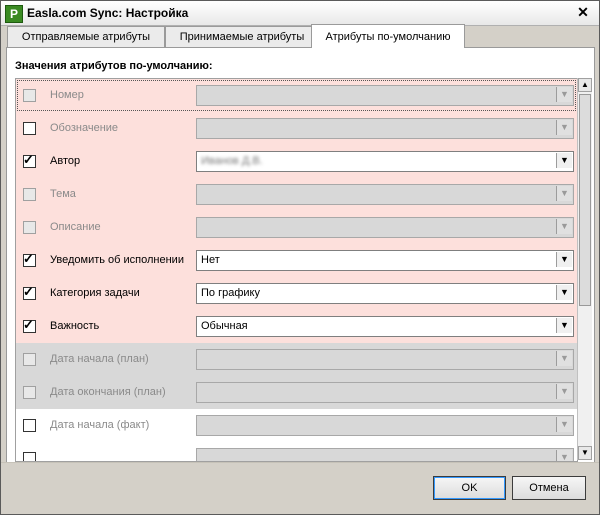 This screenshot has height=515, width=600. What do you see at coordinates (63, 194) in the screenshot?
I see `attribute-label: Тема` at bounding box center [63, 194].